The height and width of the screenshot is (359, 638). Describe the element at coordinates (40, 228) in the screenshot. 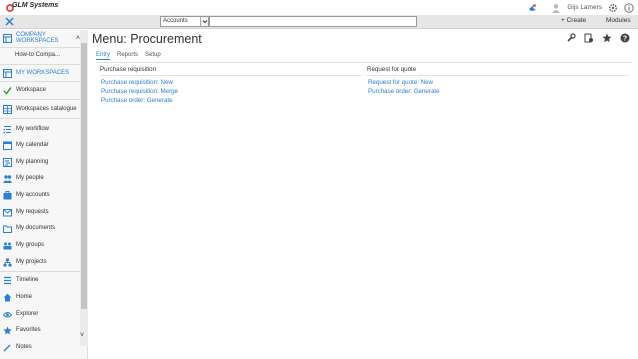

I see `sidebar-item-my-documents: My documents` at that location.